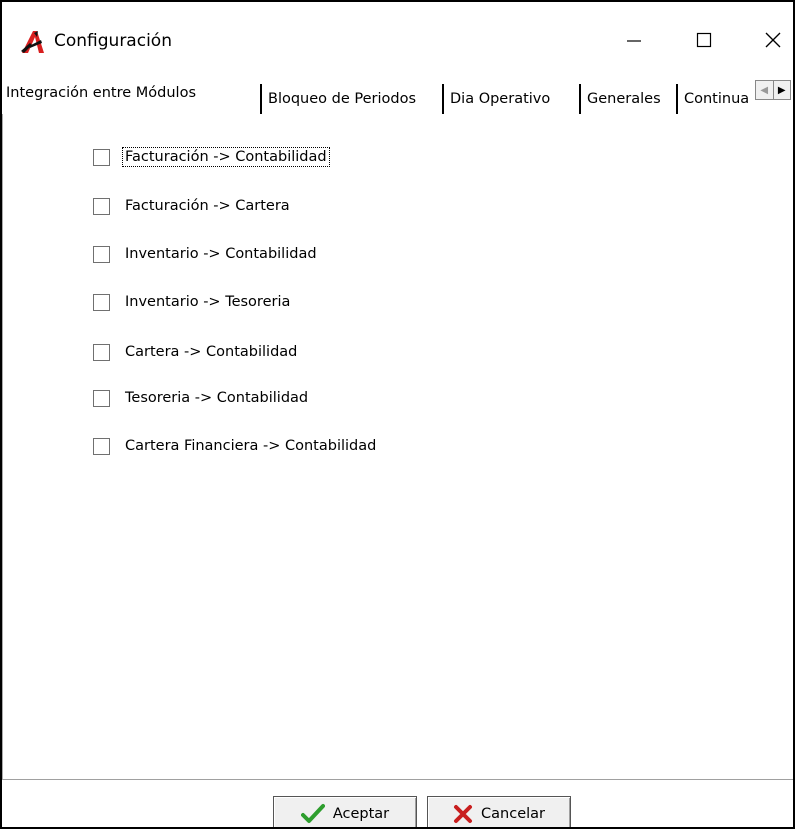  I want to click on checkbox-cartera-financiera-contabilidad: Cartera Financiera -> Contabilidad, so click(235, 446).